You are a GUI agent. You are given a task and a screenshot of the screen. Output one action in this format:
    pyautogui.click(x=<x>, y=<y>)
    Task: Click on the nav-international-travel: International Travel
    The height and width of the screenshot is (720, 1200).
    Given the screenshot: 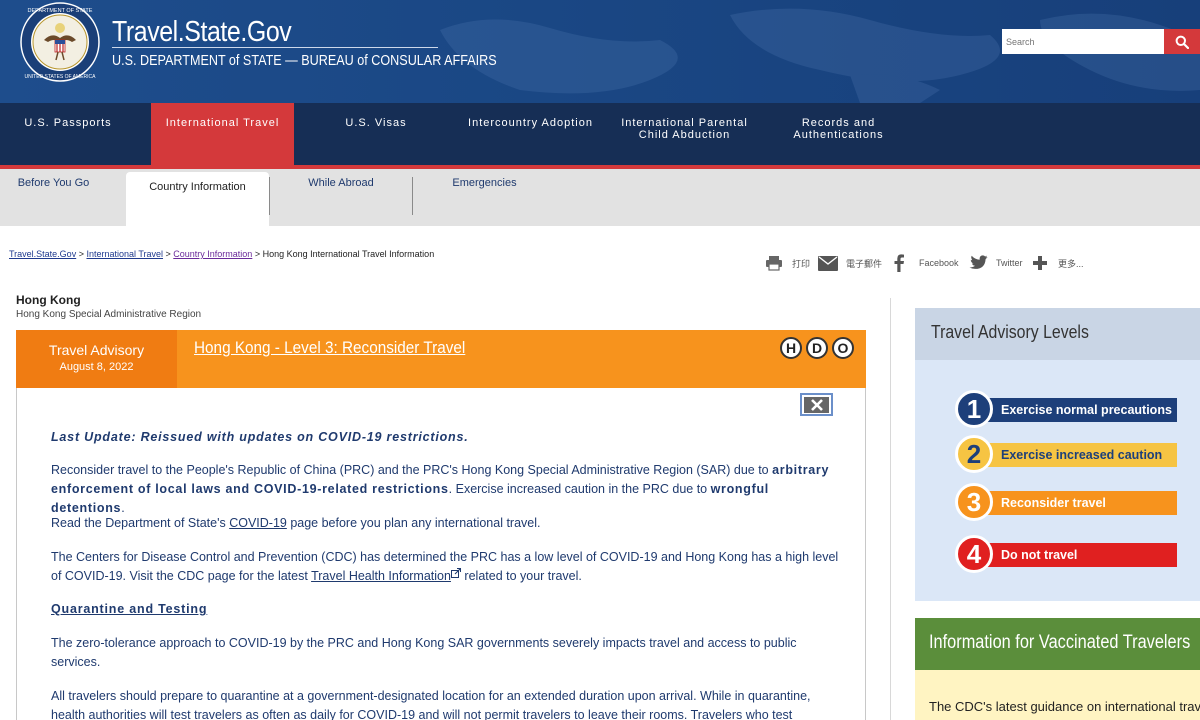 What is the action you would take?
    pyautogui.click(x=222, y=134)
    